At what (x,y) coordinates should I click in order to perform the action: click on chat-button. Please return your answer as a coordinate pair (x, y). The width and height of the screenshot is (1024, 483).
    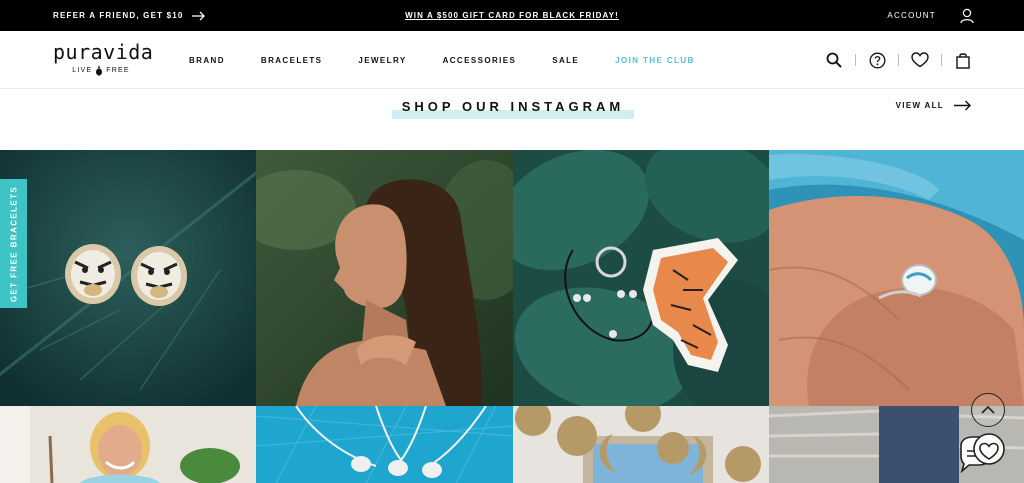
    Looking at the image, I should click on (982, 454).